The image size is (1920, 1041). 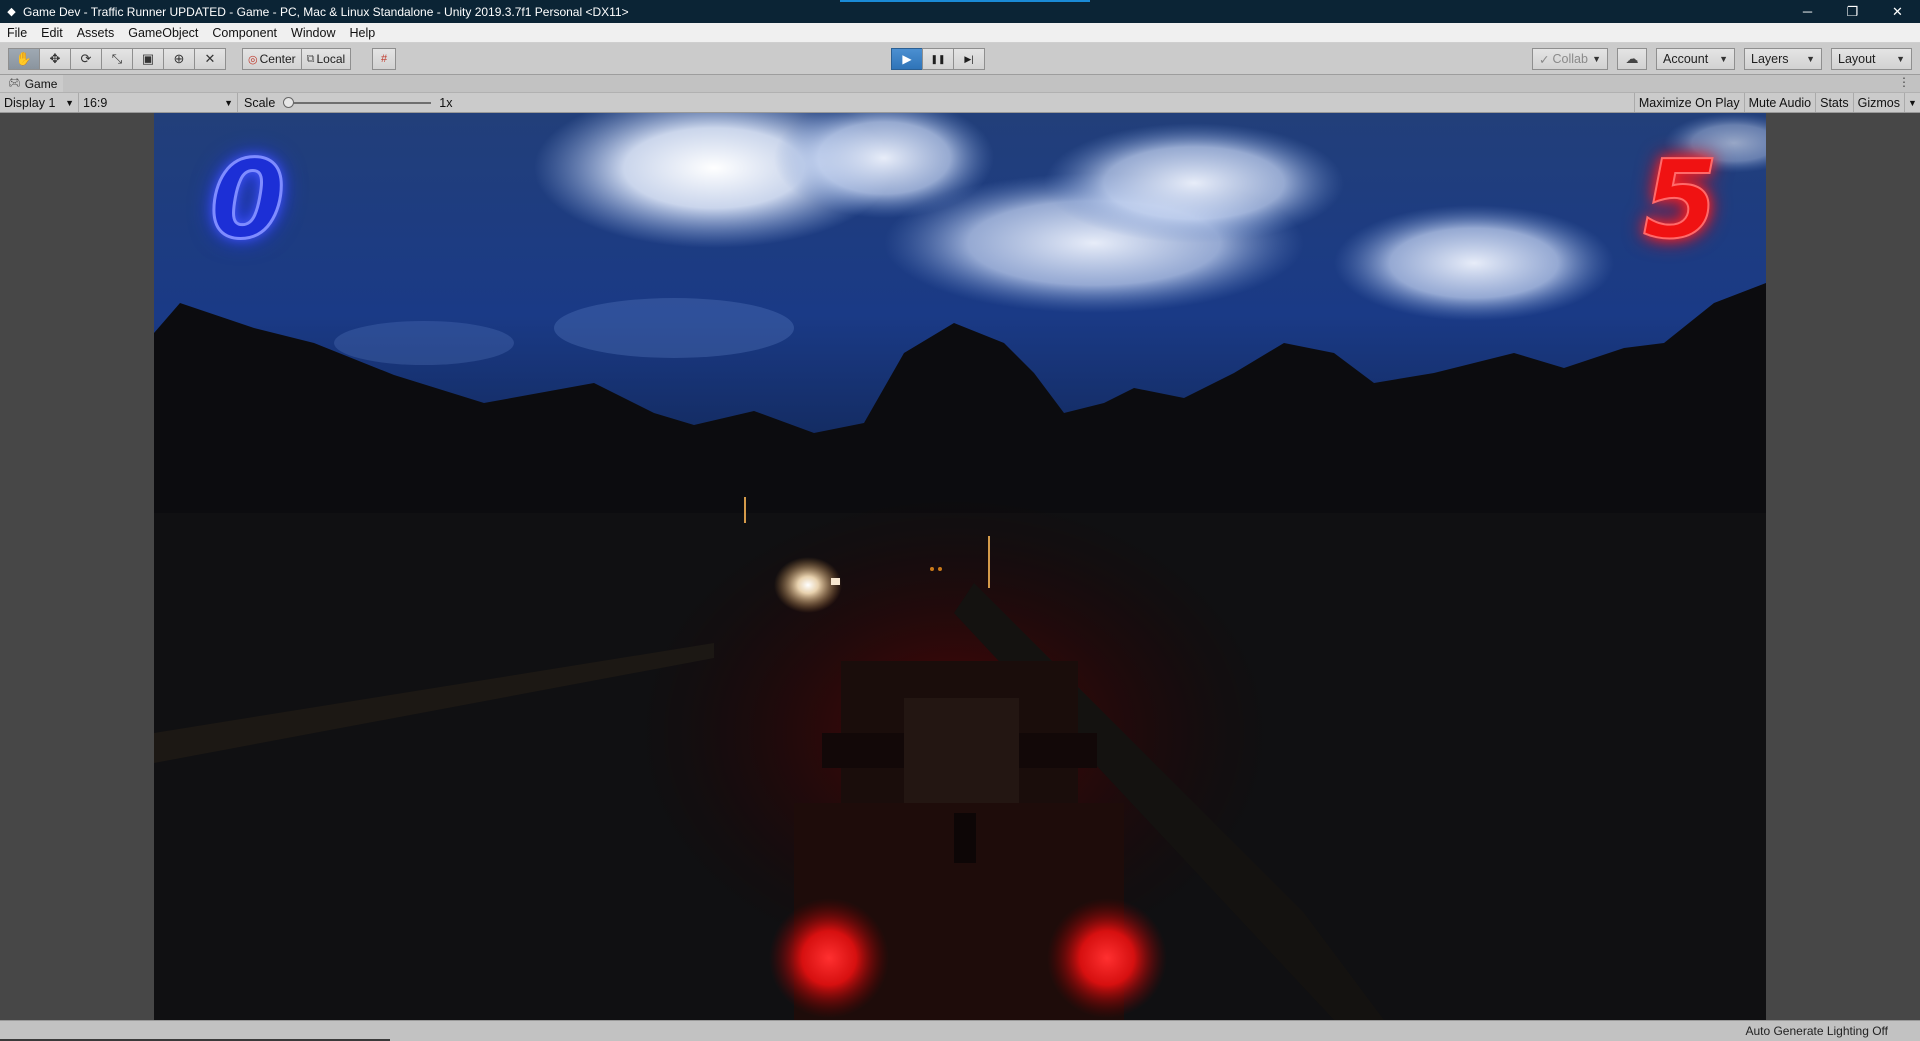 I want to click on layout-label: Layout, so click(x=1857, y=59).